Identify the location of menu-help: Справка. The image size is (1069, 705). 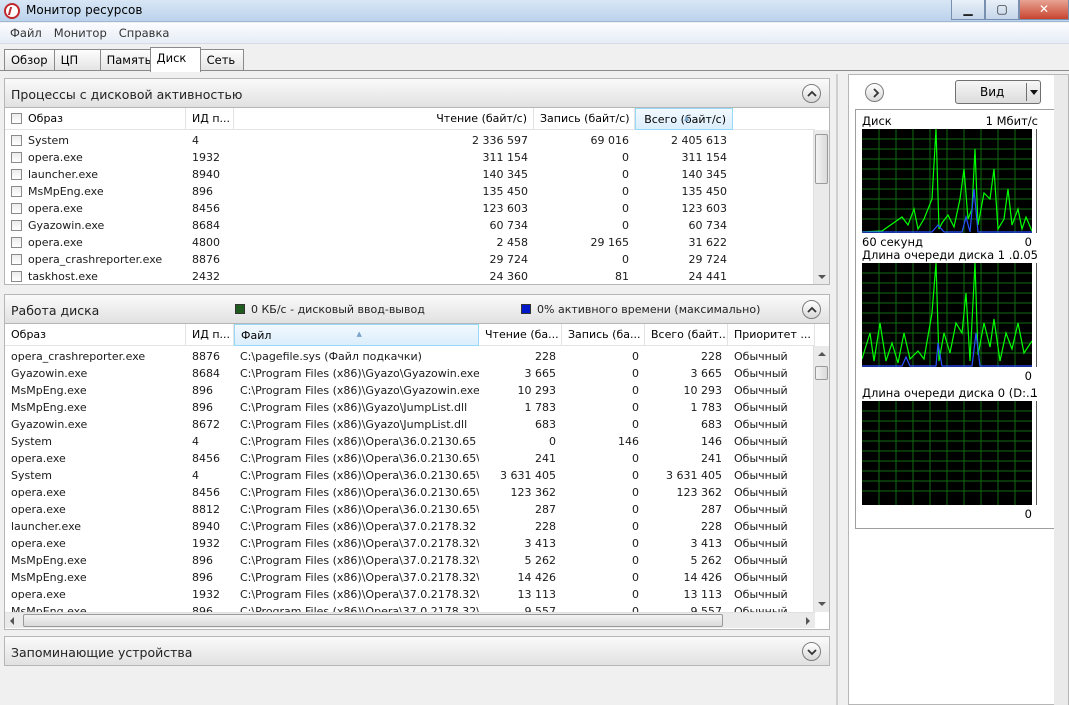
(144, 33).